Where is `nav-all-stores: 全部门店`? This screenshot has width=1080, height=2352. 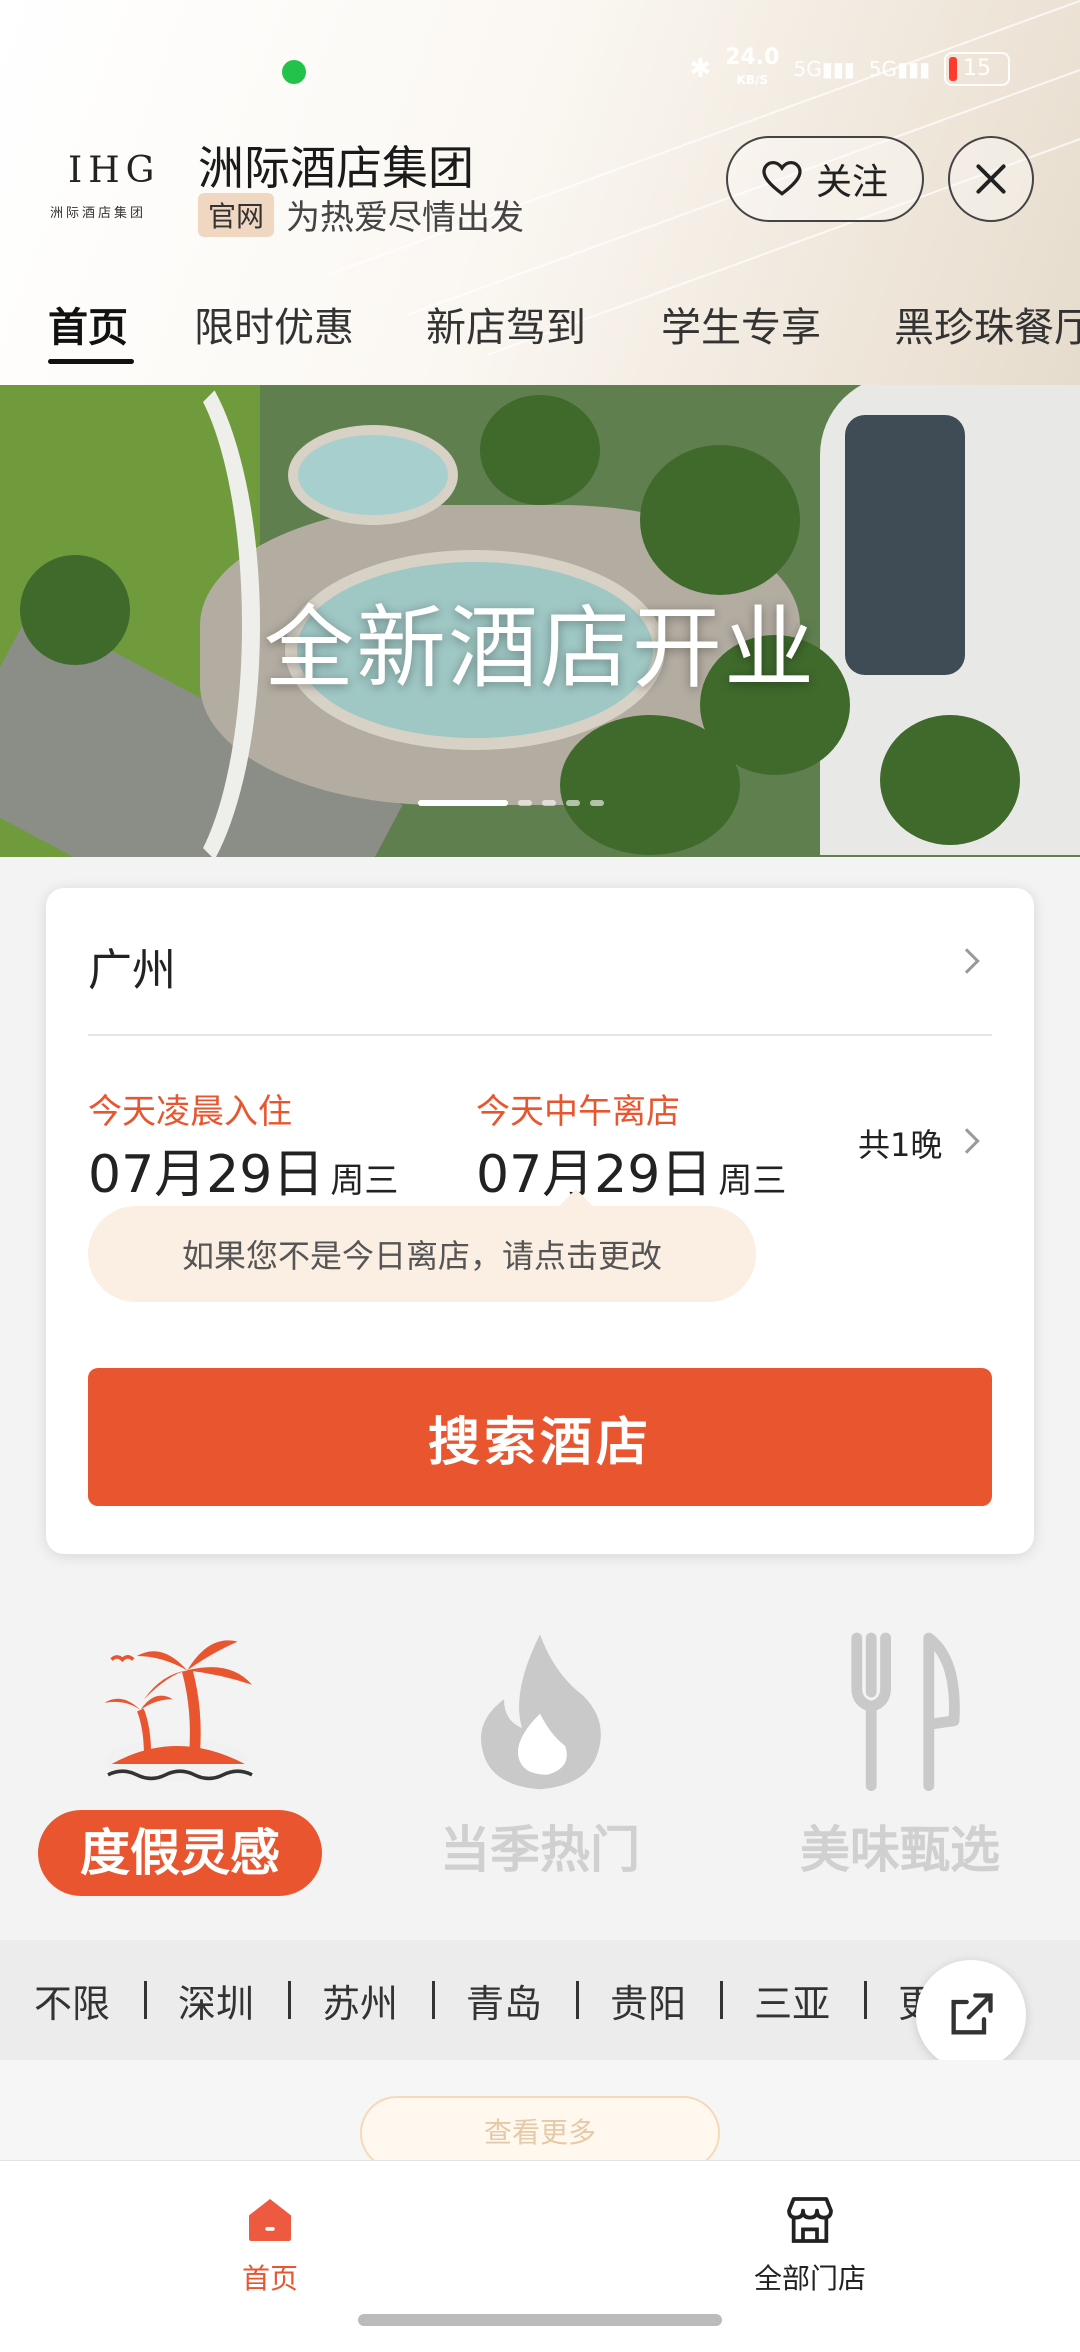 nav-all-stores: 全部门店 is located at coordinates (810, 2244).